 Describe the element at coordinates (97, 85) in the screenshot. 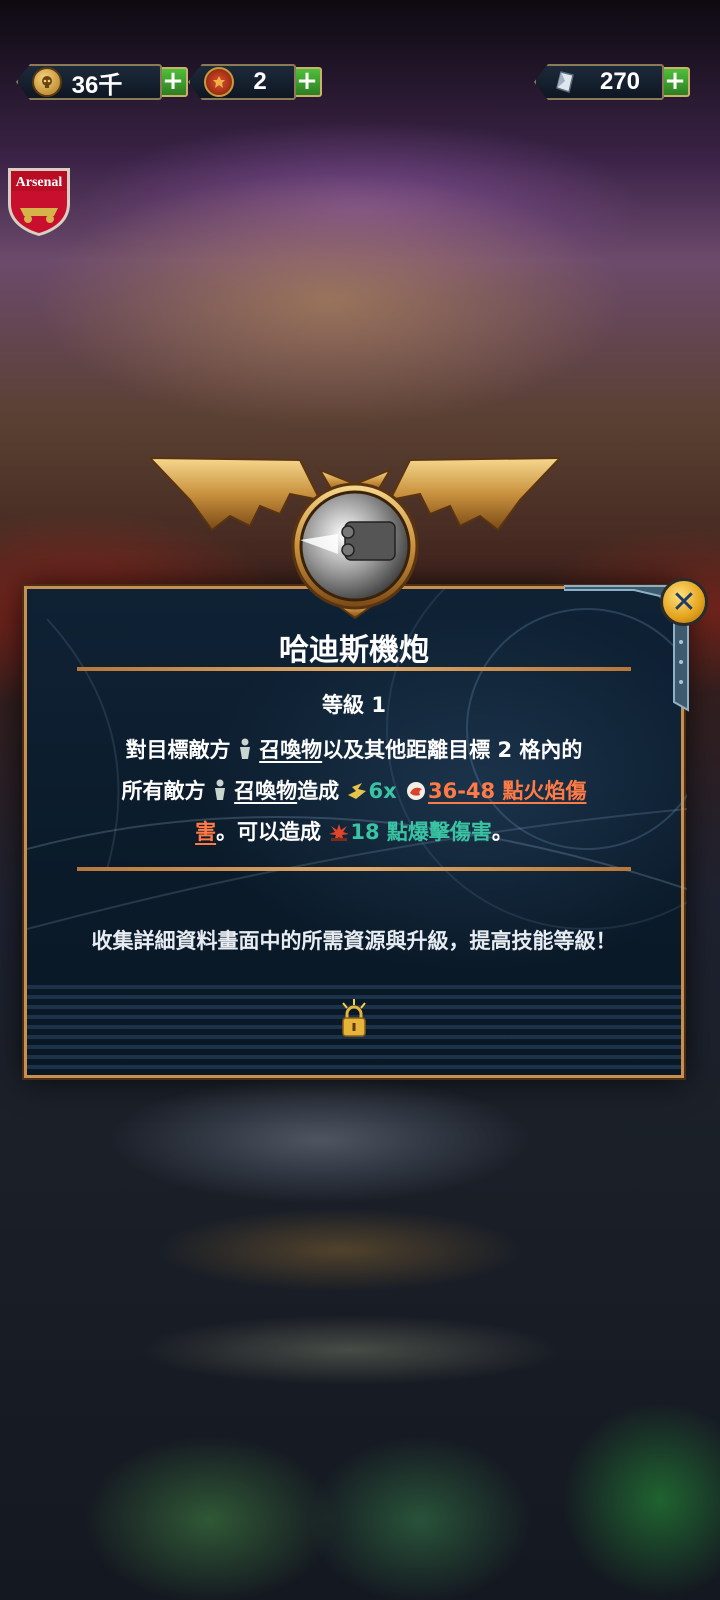

I see `gold-amount: 36千` at that location.